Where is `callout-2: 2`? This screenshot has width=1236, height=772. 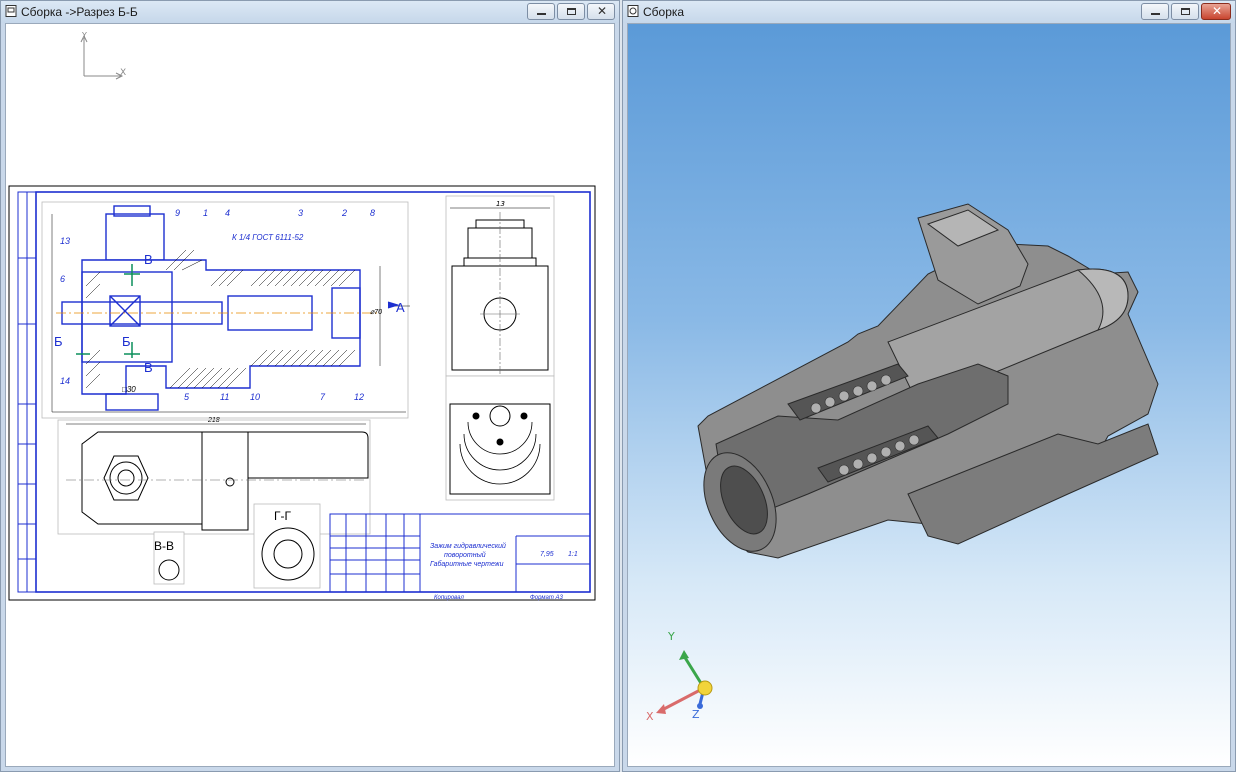
callout-2: 2 is located at coordinates (344, 213).